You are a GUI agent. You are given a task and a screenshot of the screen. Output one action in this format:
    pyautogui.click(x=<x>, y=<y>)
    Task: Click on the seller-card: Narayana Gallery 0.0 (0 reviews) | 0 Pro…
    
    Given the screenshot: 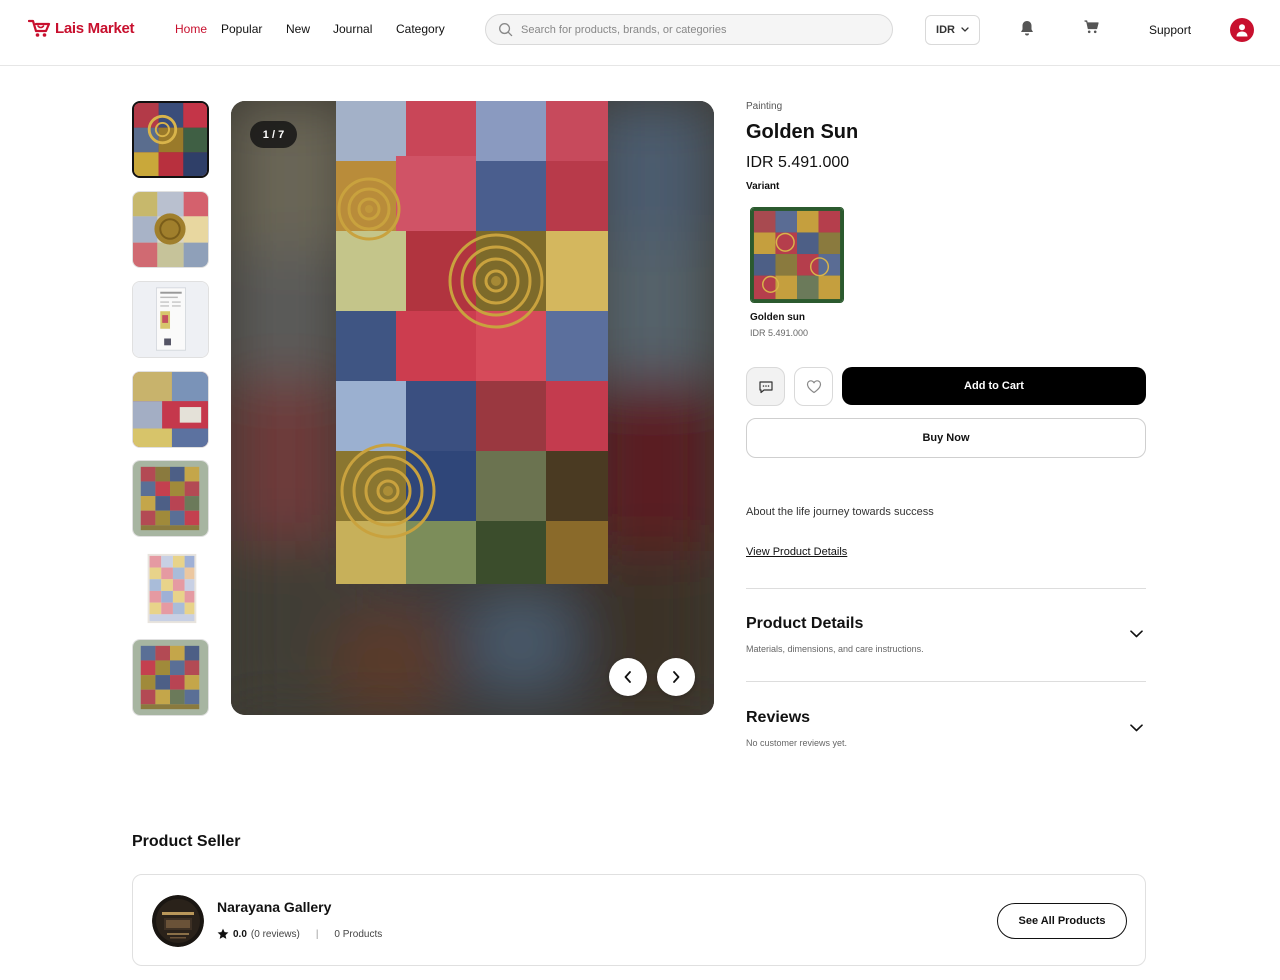 What is the action you would take?
    pyautogui.click(x=639, y=920)
    